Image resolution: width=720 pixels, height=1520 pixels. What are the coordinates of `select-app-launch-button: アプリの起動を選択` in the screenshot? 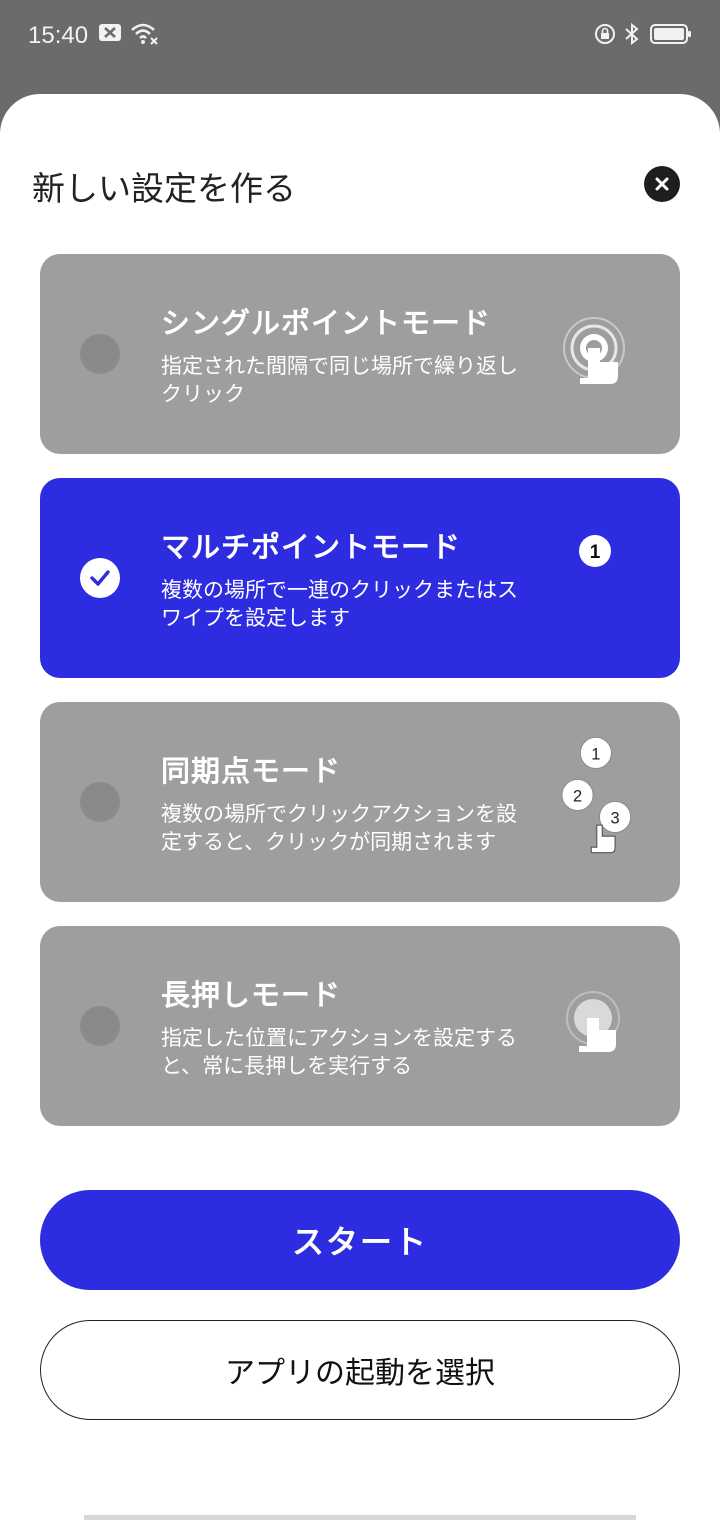 It's located at (360, 1370).